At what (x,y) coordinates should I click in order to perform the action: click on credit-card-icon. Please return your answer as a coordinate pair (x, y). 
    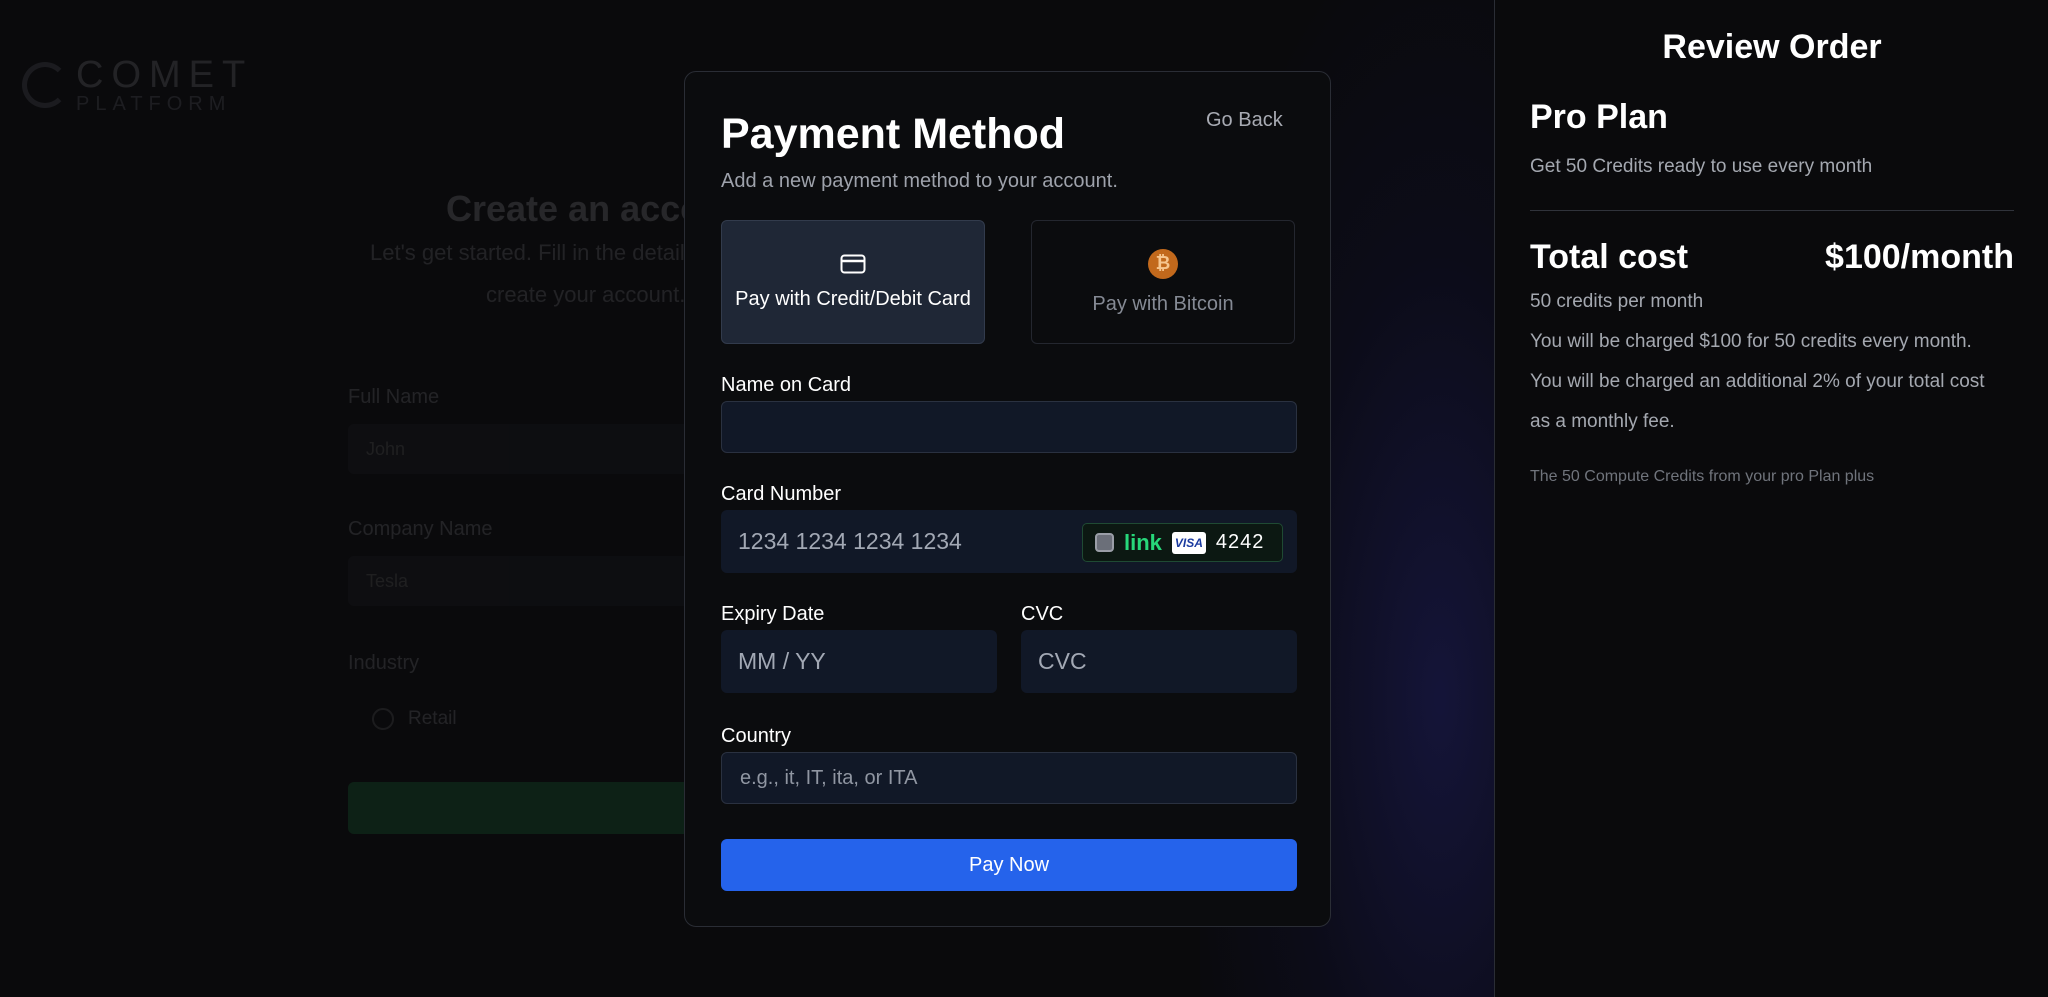
    Looking at the image, I should click on (853, 264).